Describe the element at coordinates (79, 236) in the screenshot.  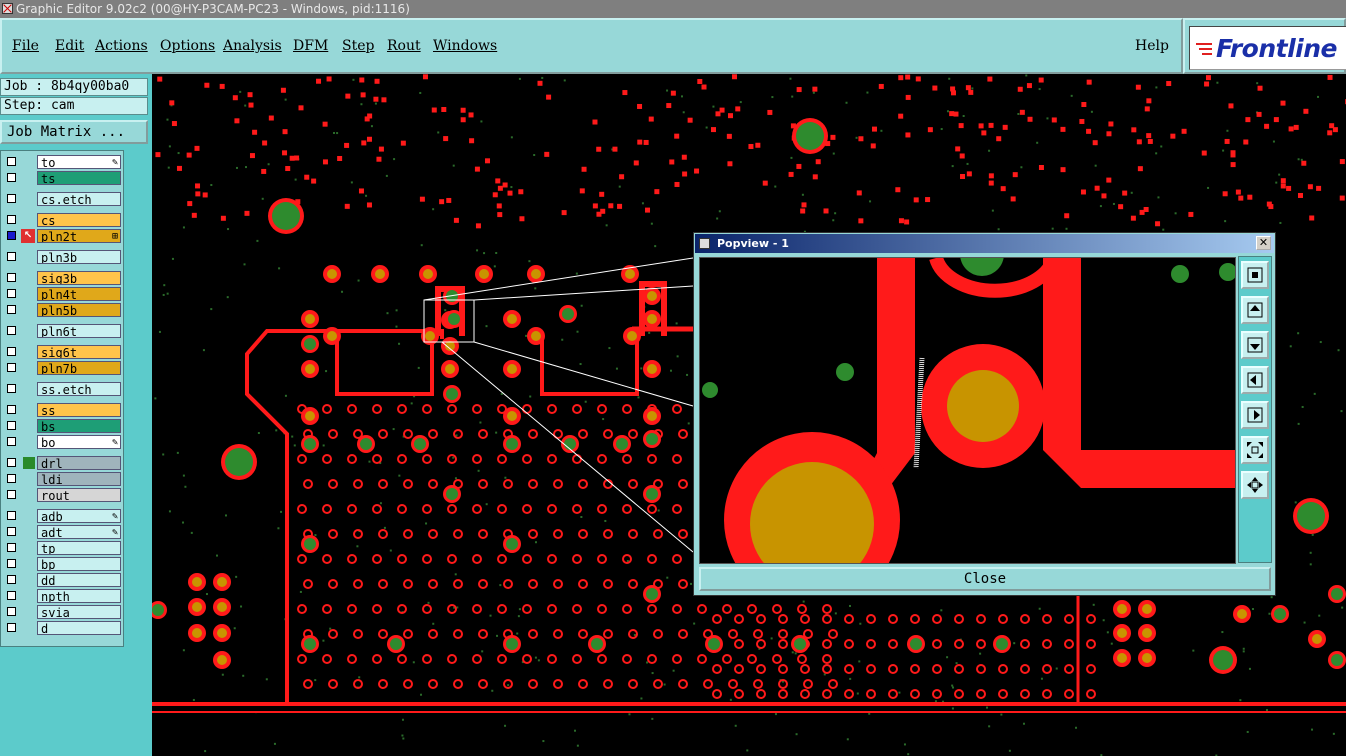
I see `layer-name: pln2t ⊞` at that location.